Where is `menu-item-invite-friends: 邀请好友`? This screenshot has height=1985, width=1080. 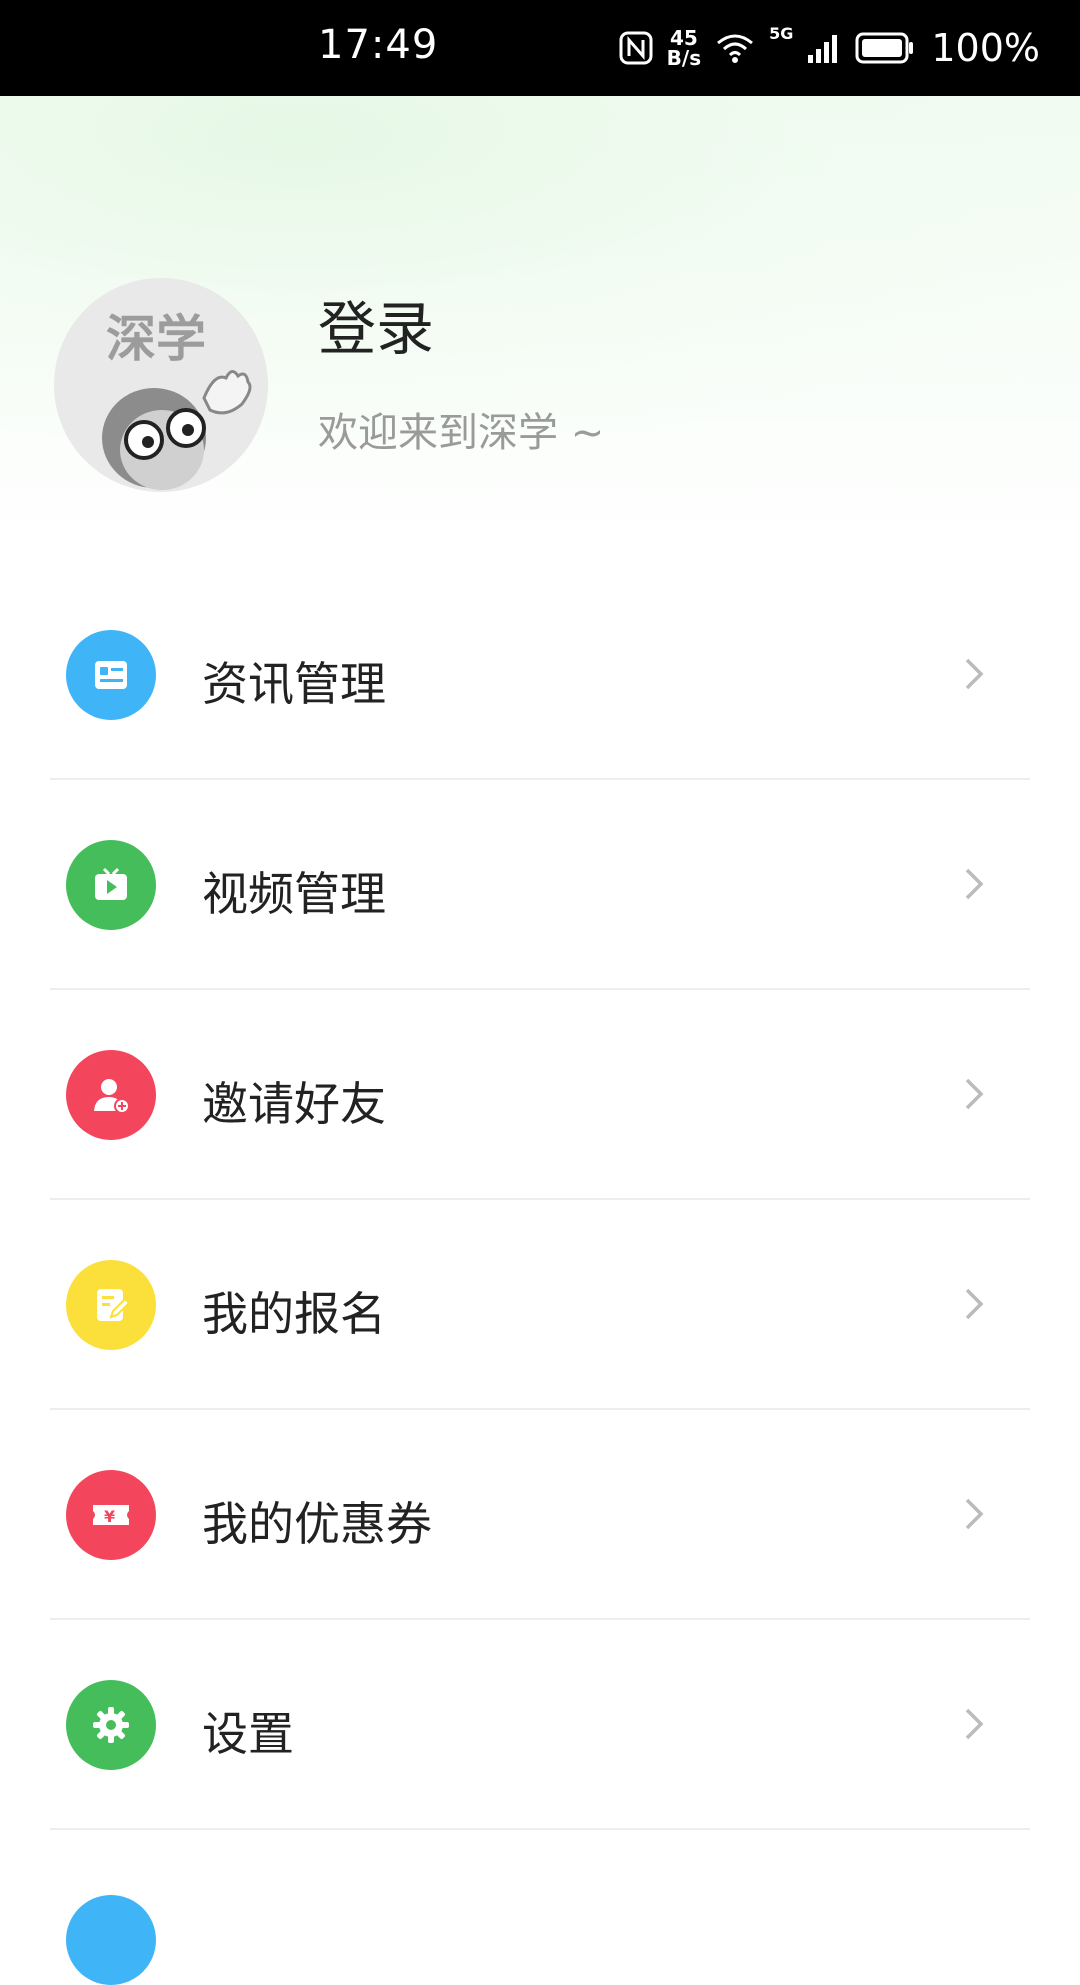 menu-item-invite-friends: 邀请好友 is located at coordinates (540, 1095).